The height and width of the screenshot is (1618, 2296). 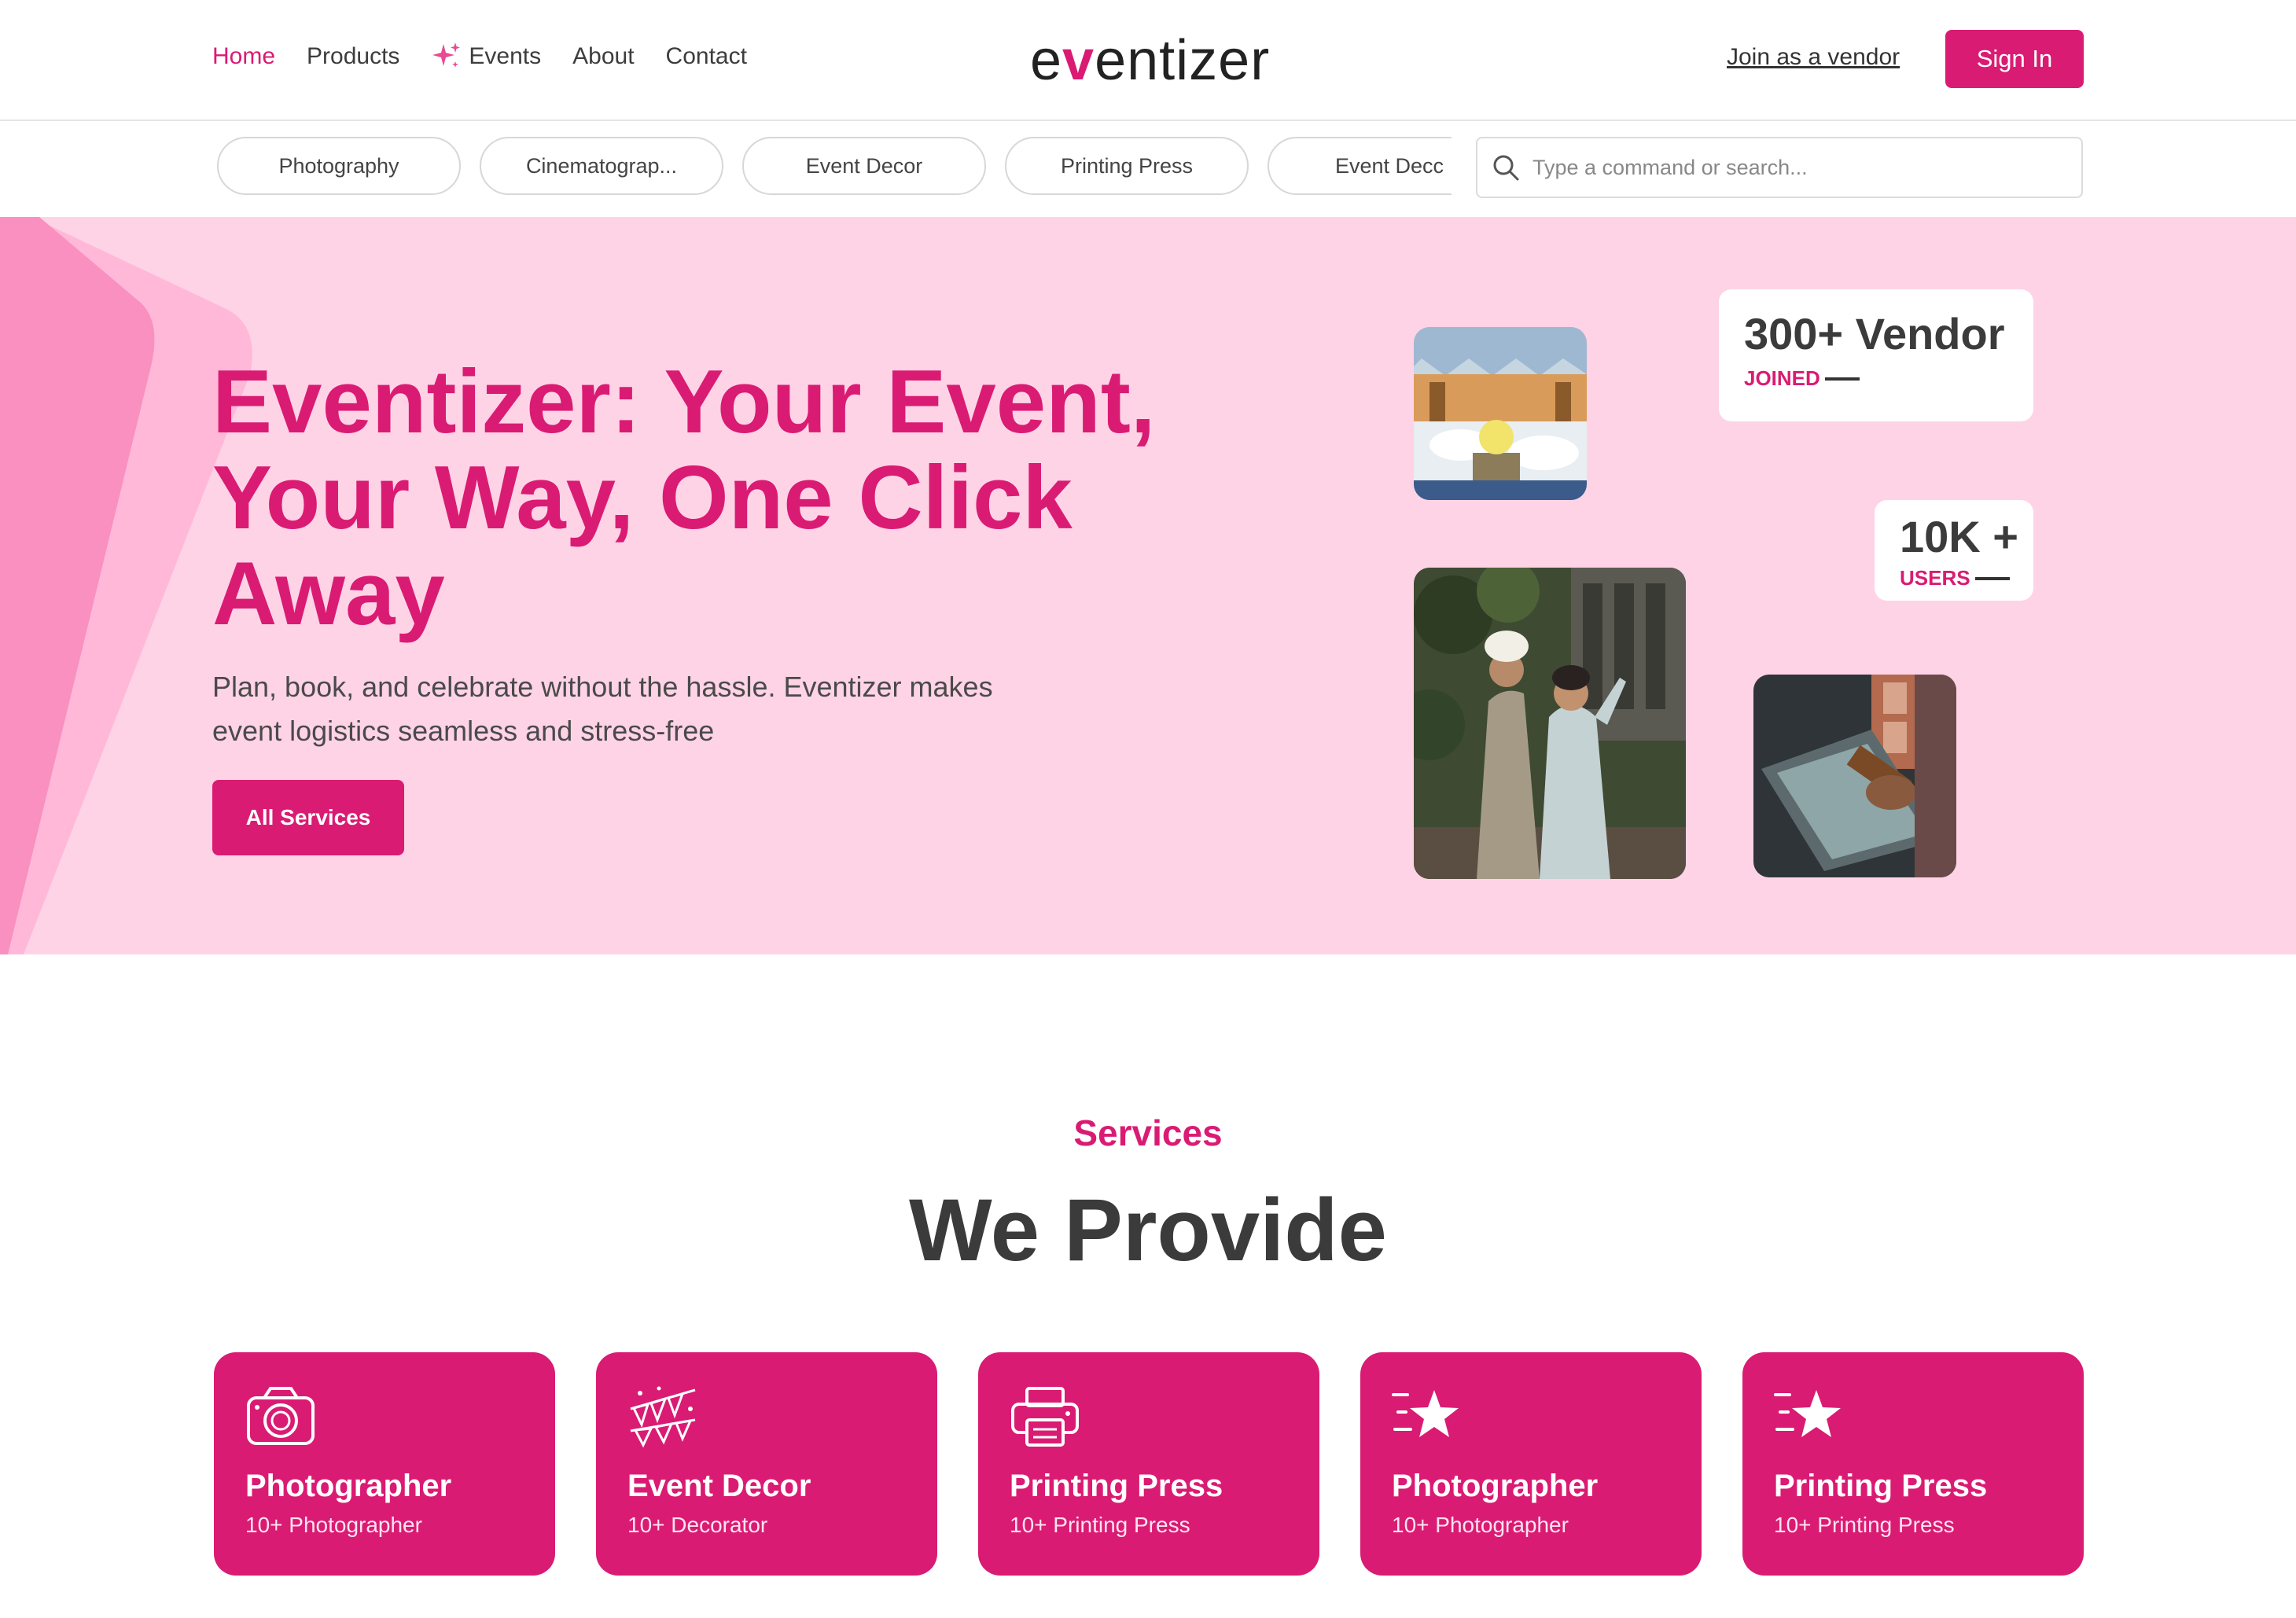 I want to click on printer-icon, so click(x=1045, y=1417).